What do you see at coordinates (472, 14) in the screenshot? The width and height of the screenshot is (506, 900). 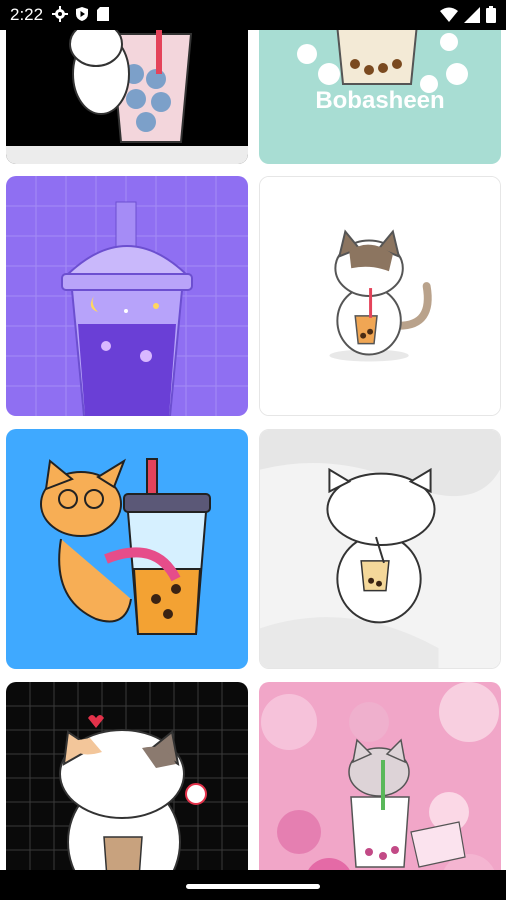 I see `signal-icon` at bounding box center [472, 14].